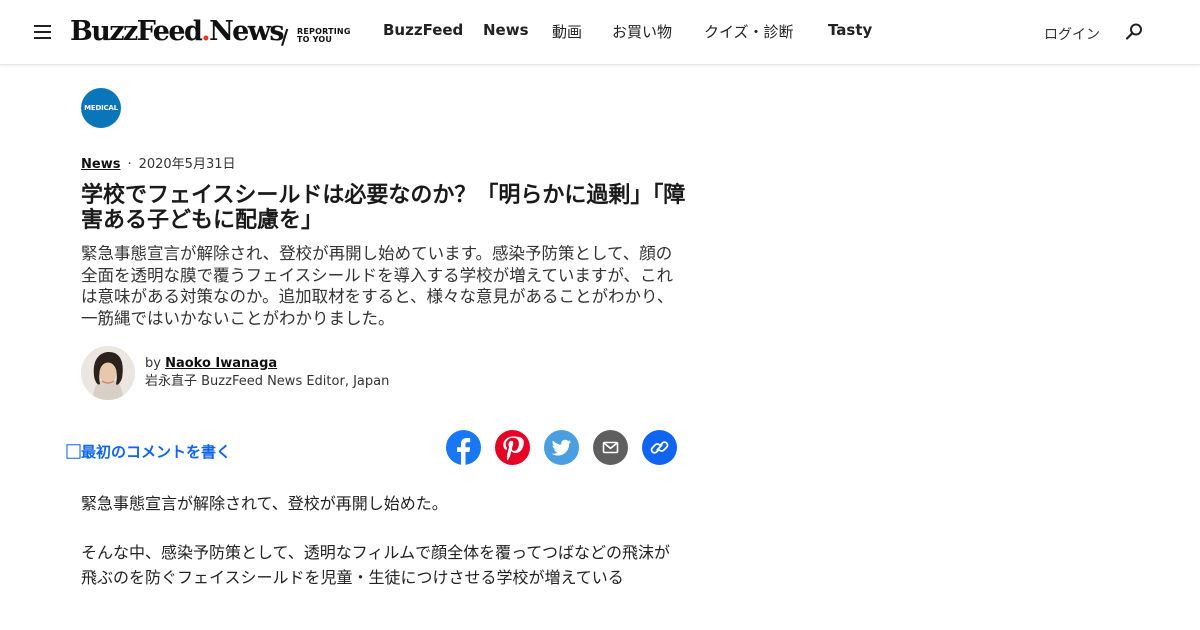  I want to click on search-icon, so click(1134, 32).